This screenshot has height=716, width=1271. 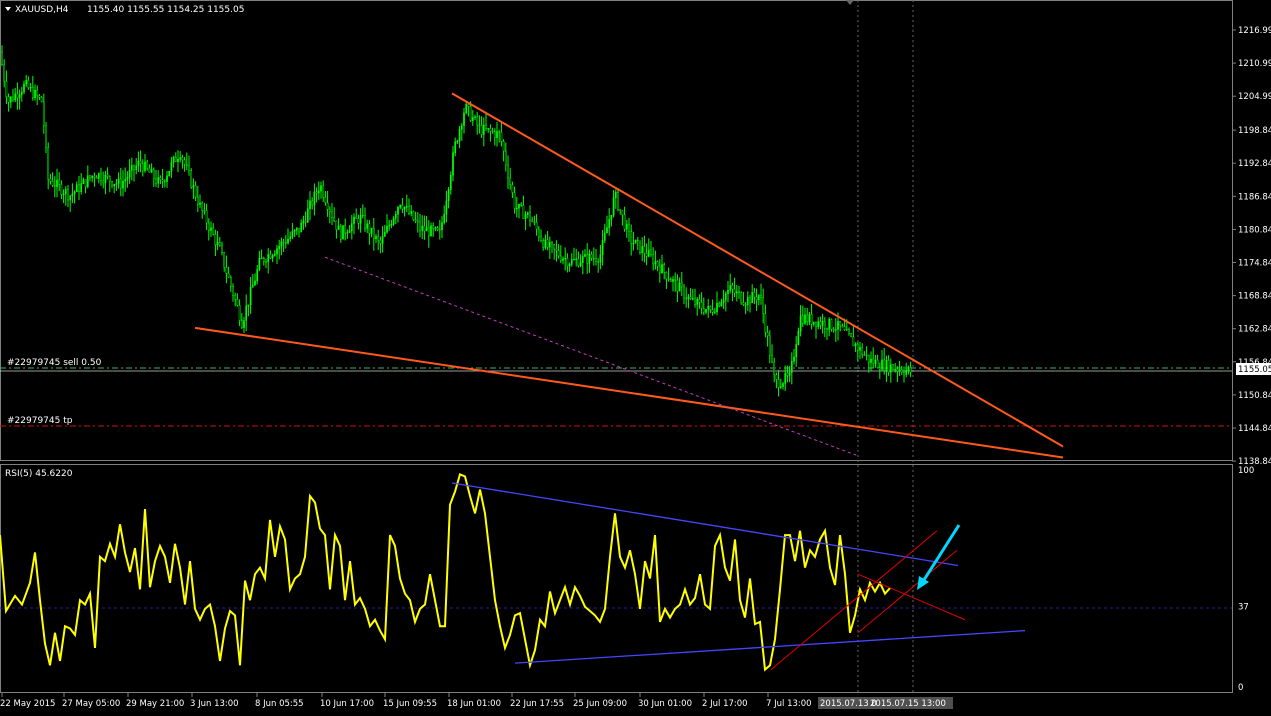 I want to click on price-tick-label: 1144.84, so click(x=1254, y=429).